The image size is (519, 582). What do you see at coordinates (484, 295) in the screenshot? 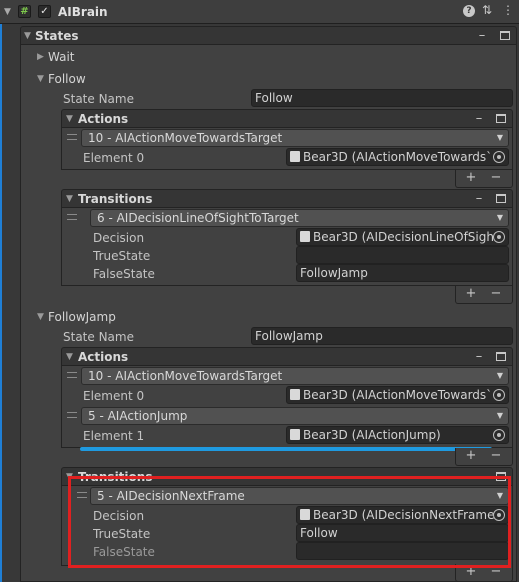
I see `transitions-add-remove-bar: + −` at bounding box center [484, 295].